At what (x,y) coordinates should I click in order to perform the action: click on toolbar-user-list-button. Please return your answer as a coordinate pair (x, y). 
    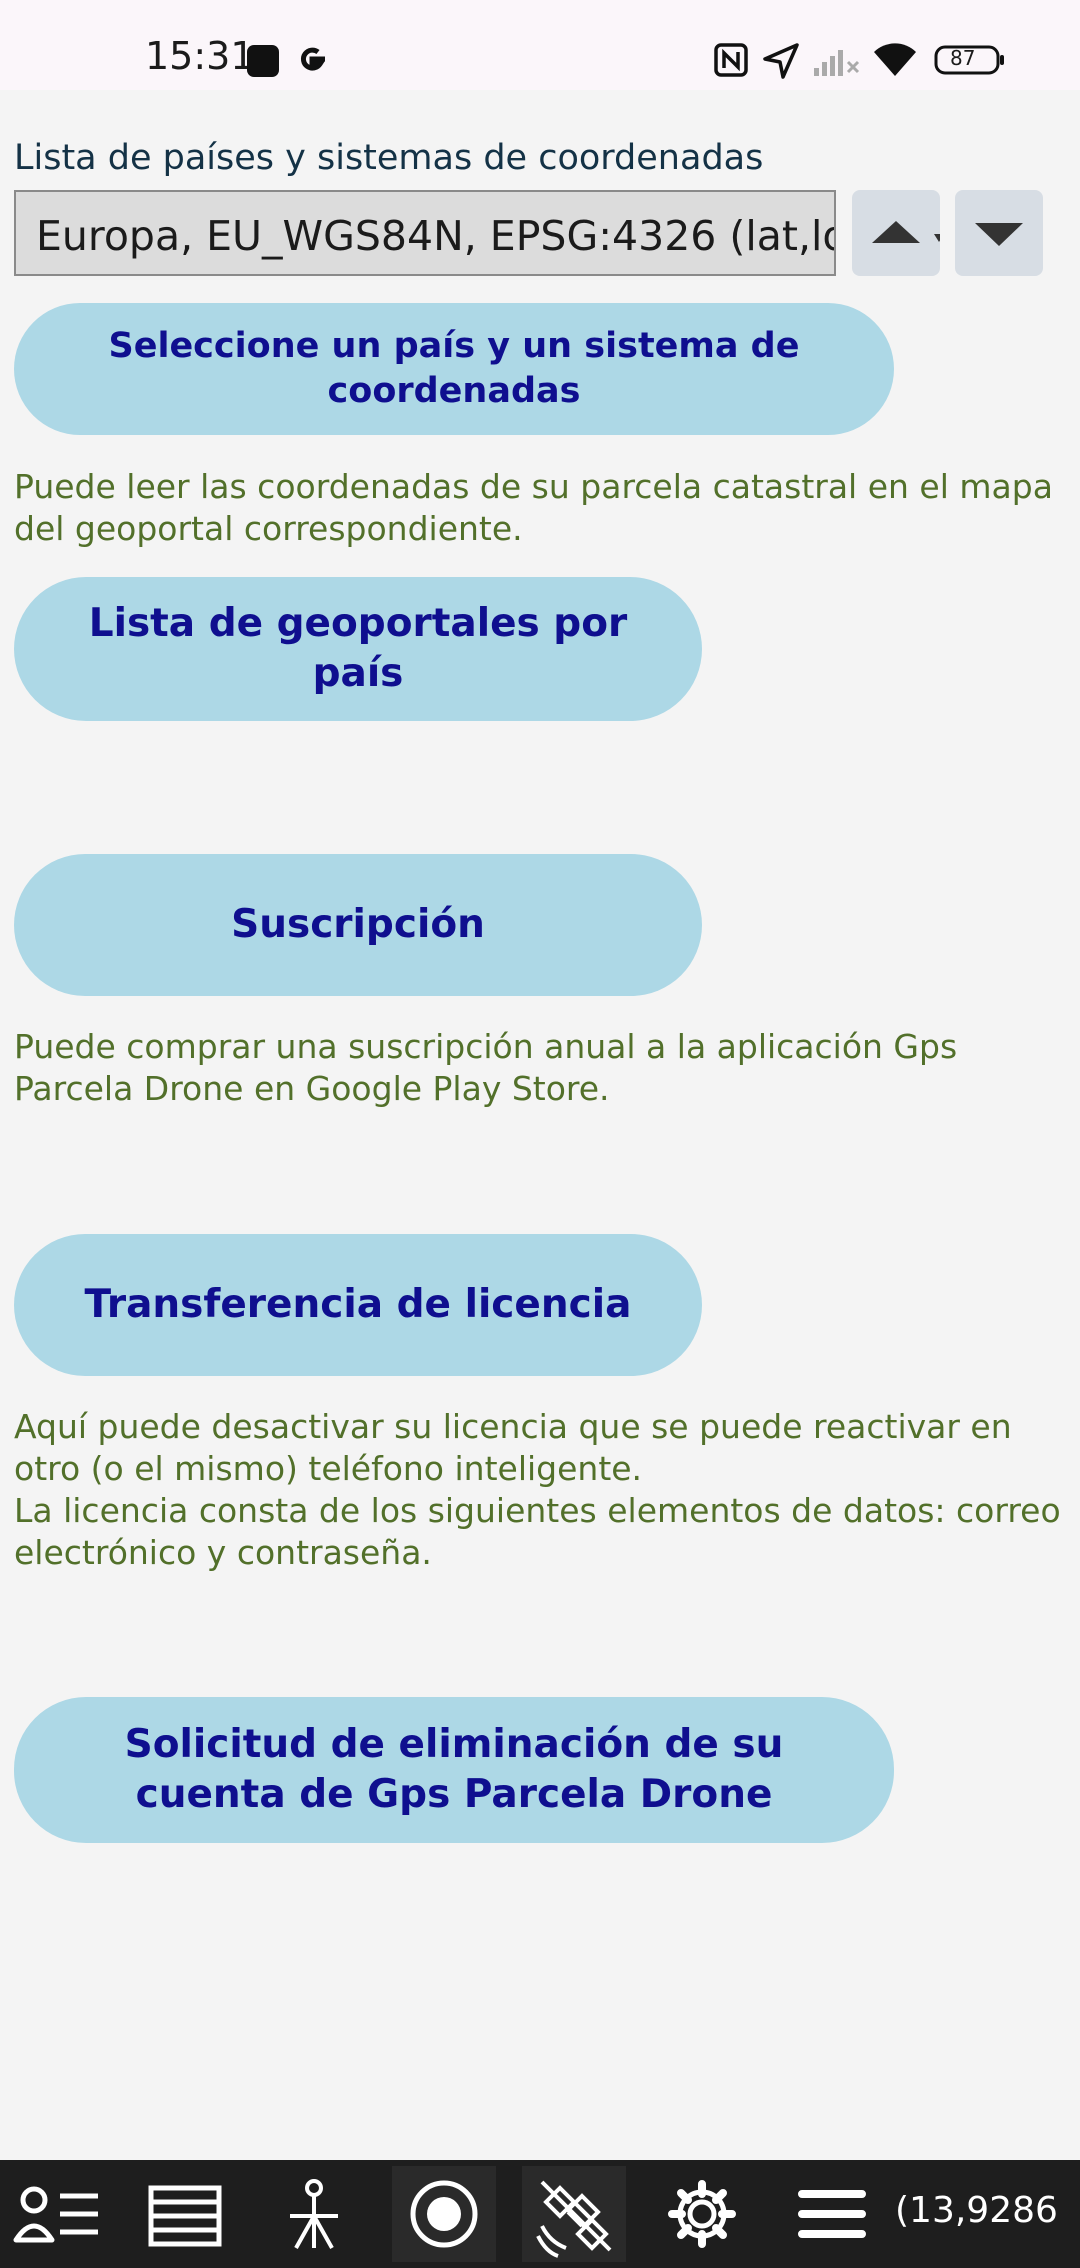
    Looking at the image, I should click on (56, 2214).